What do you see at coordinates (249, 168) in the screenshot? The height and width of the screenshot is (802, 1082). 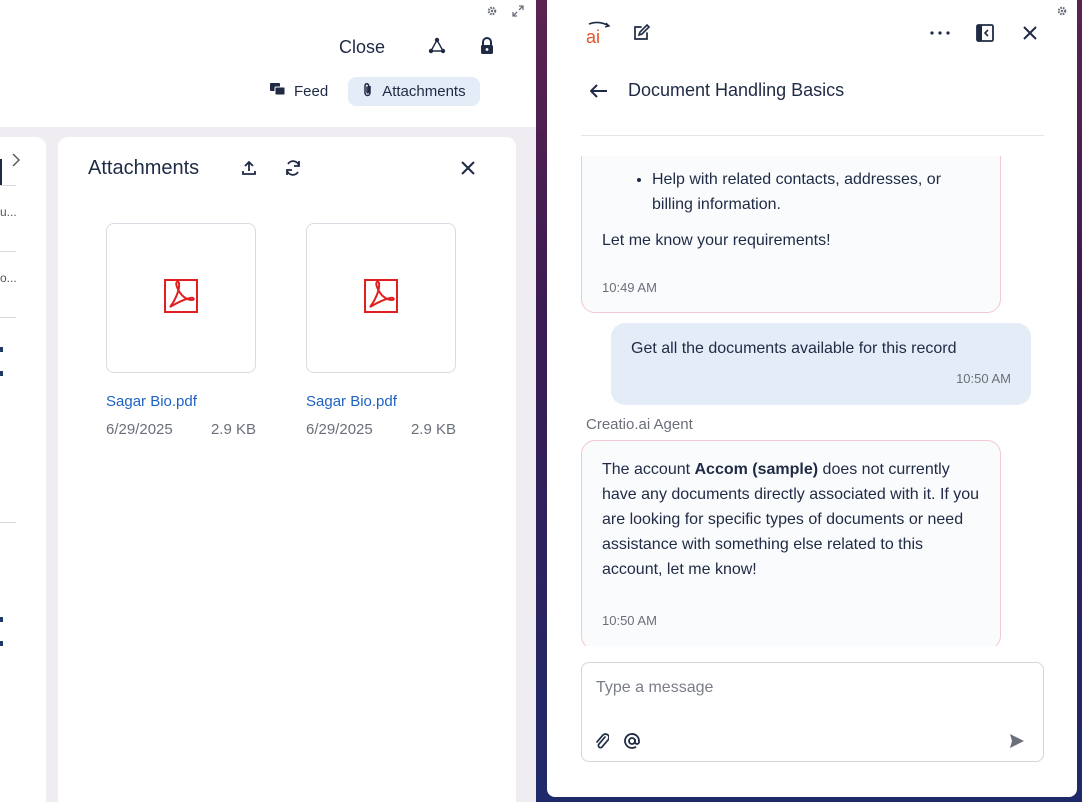 I see `upload-icon` at bounding box center [249, 168].